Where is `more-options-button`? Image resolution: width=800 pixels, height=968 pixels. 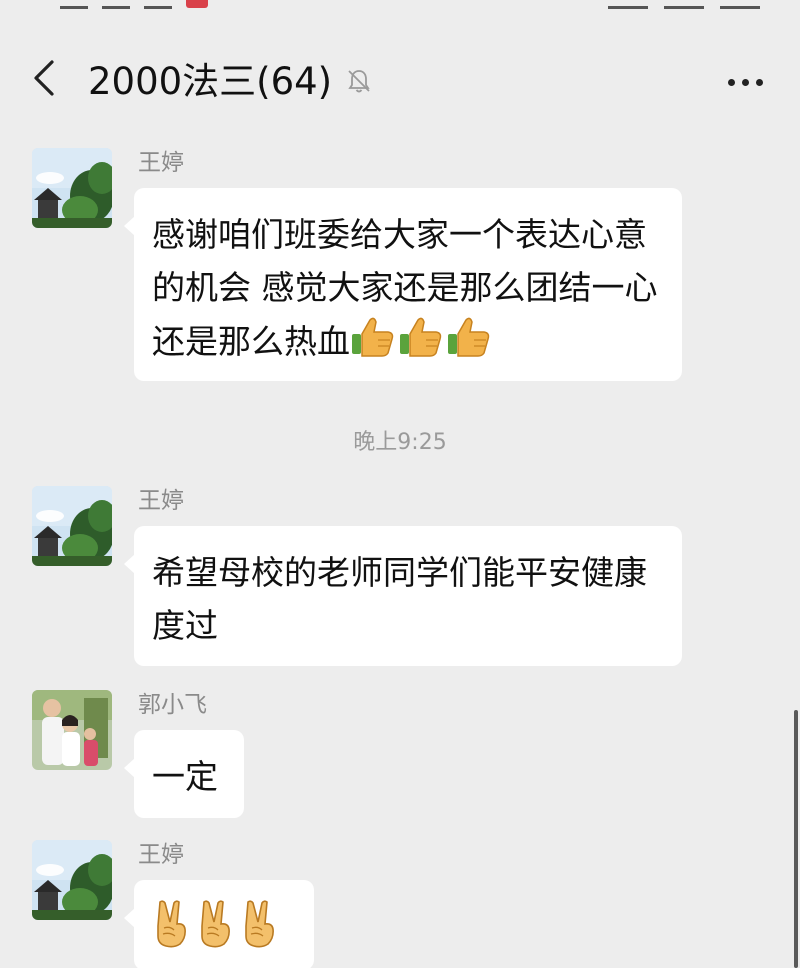
more-options-button is located at coordinates (750, 82).